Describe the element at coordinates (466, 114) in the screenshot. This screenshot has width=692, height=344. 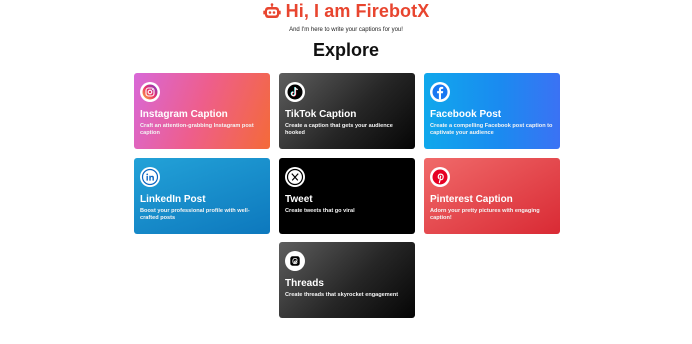
I see `card-title: Facebook Post` at that location.